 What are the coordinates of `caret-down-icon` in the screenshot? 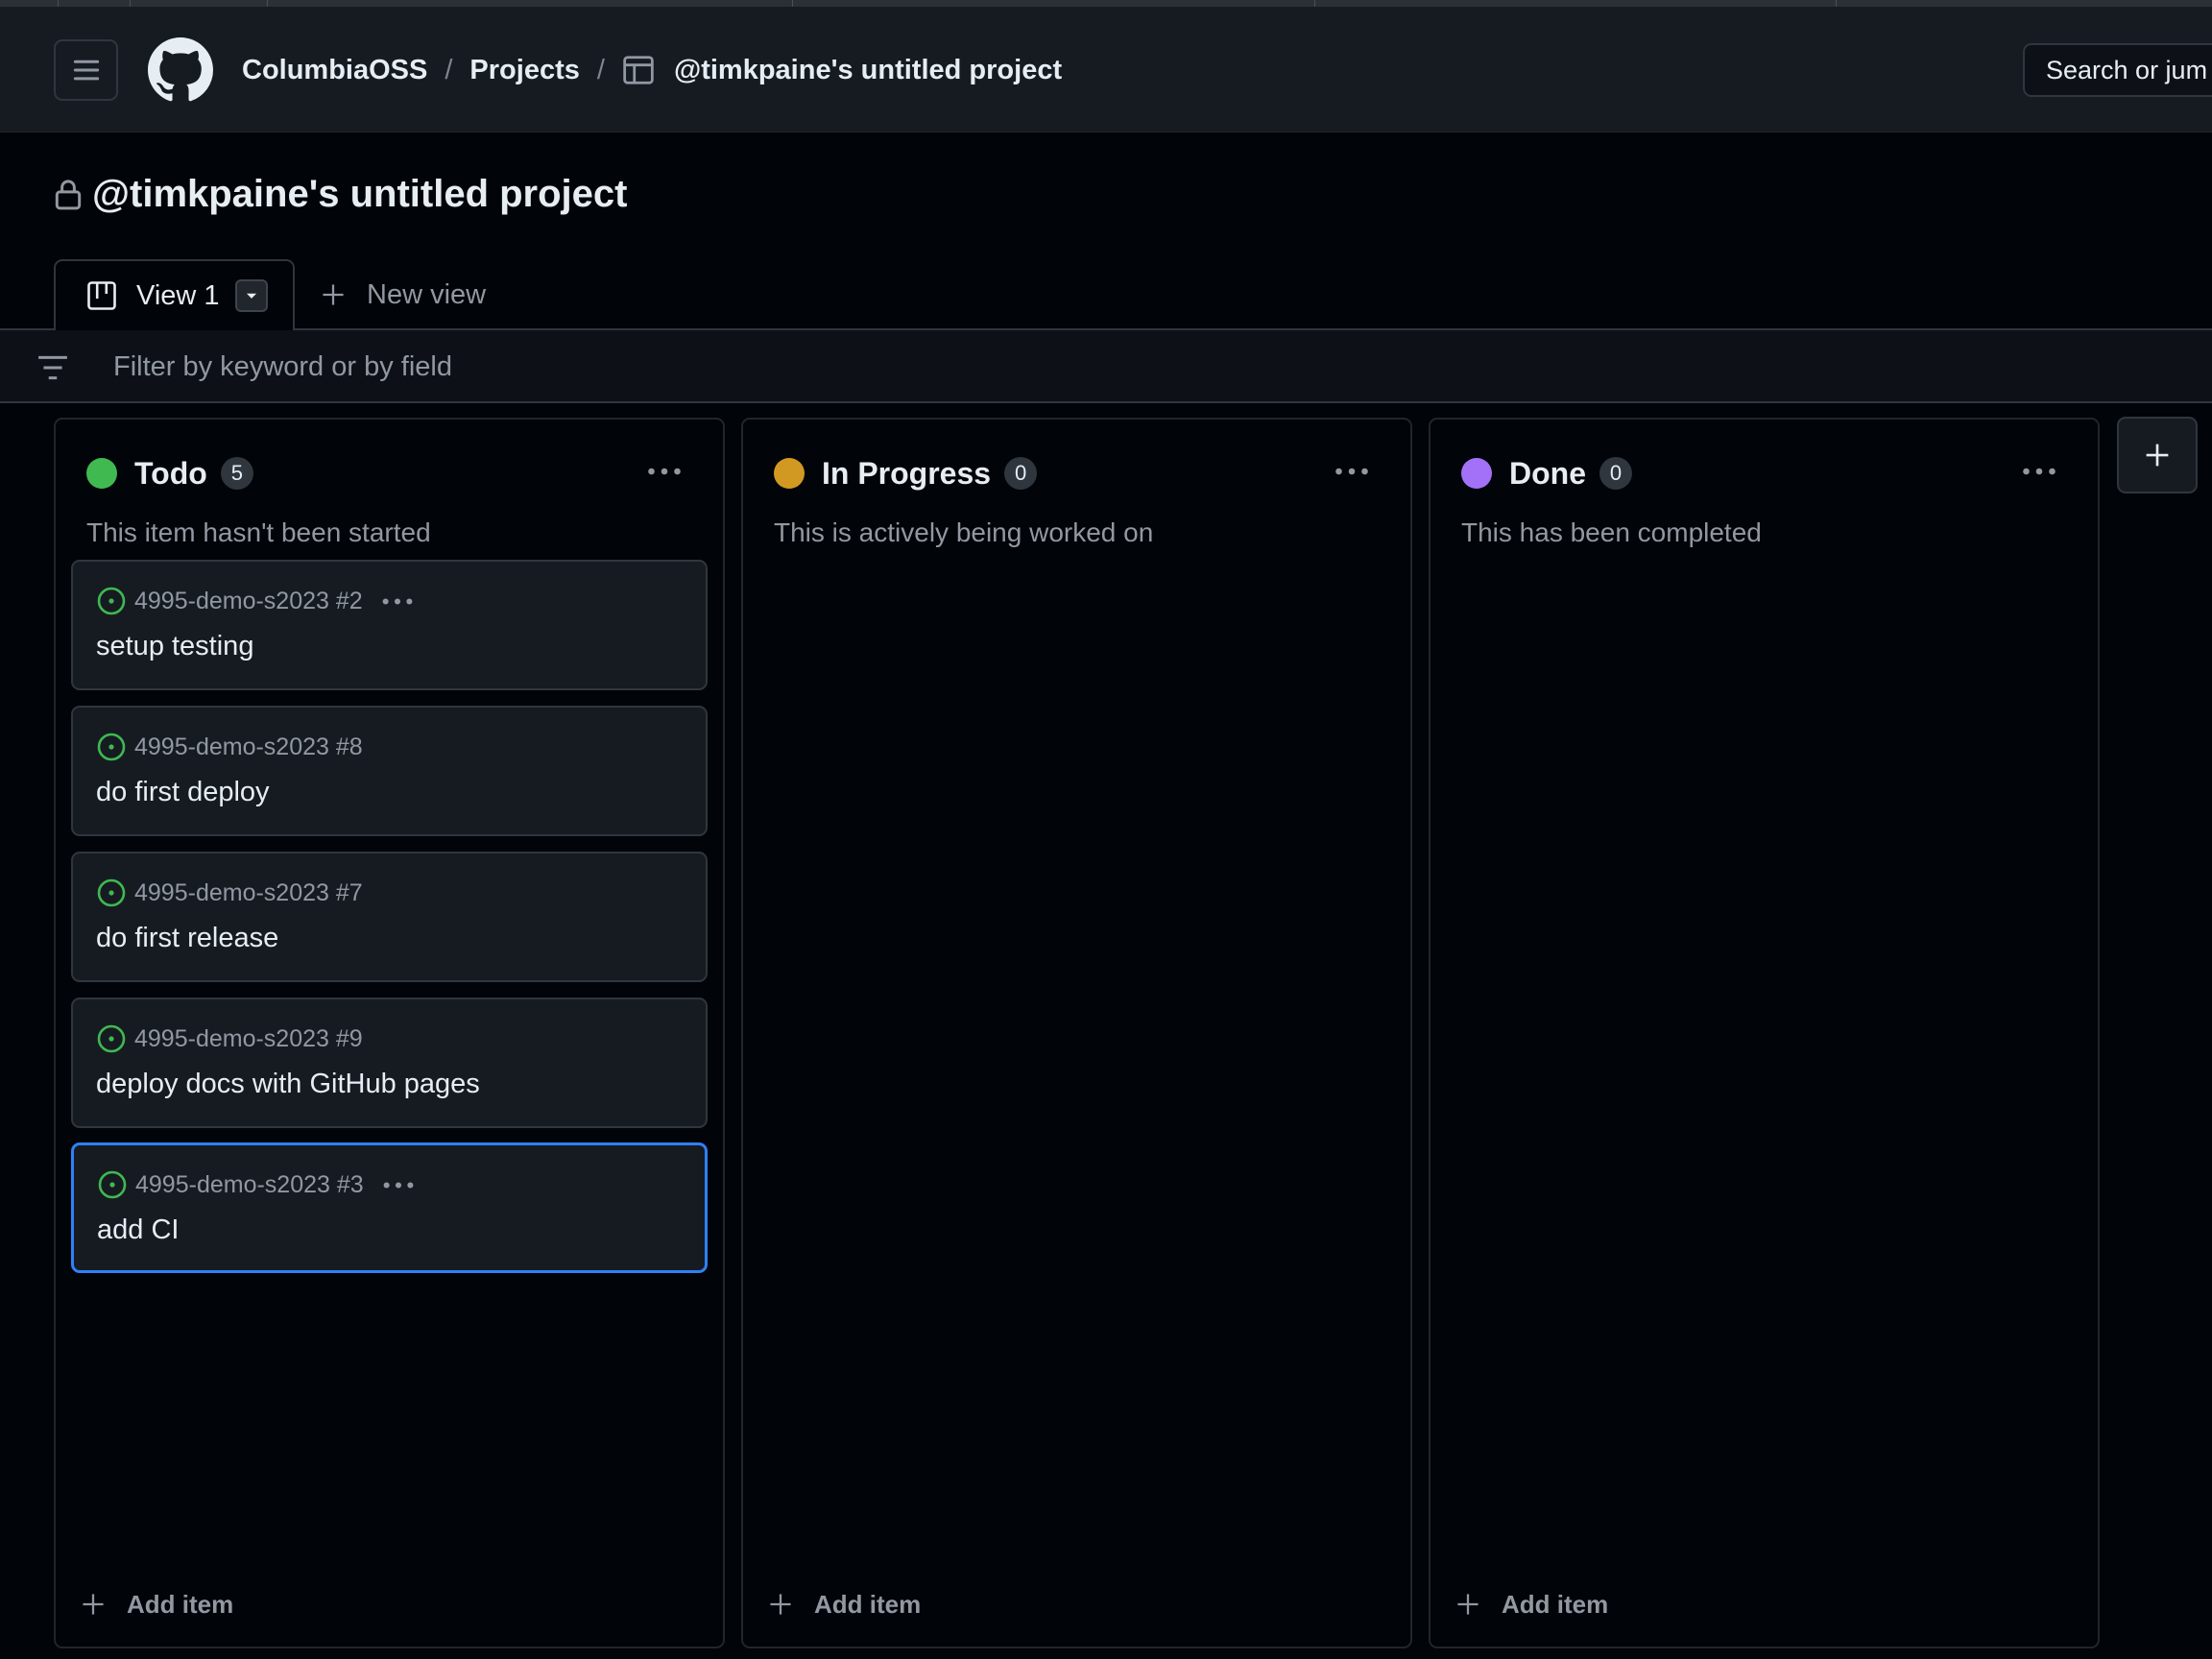 It's located at (251, 296).